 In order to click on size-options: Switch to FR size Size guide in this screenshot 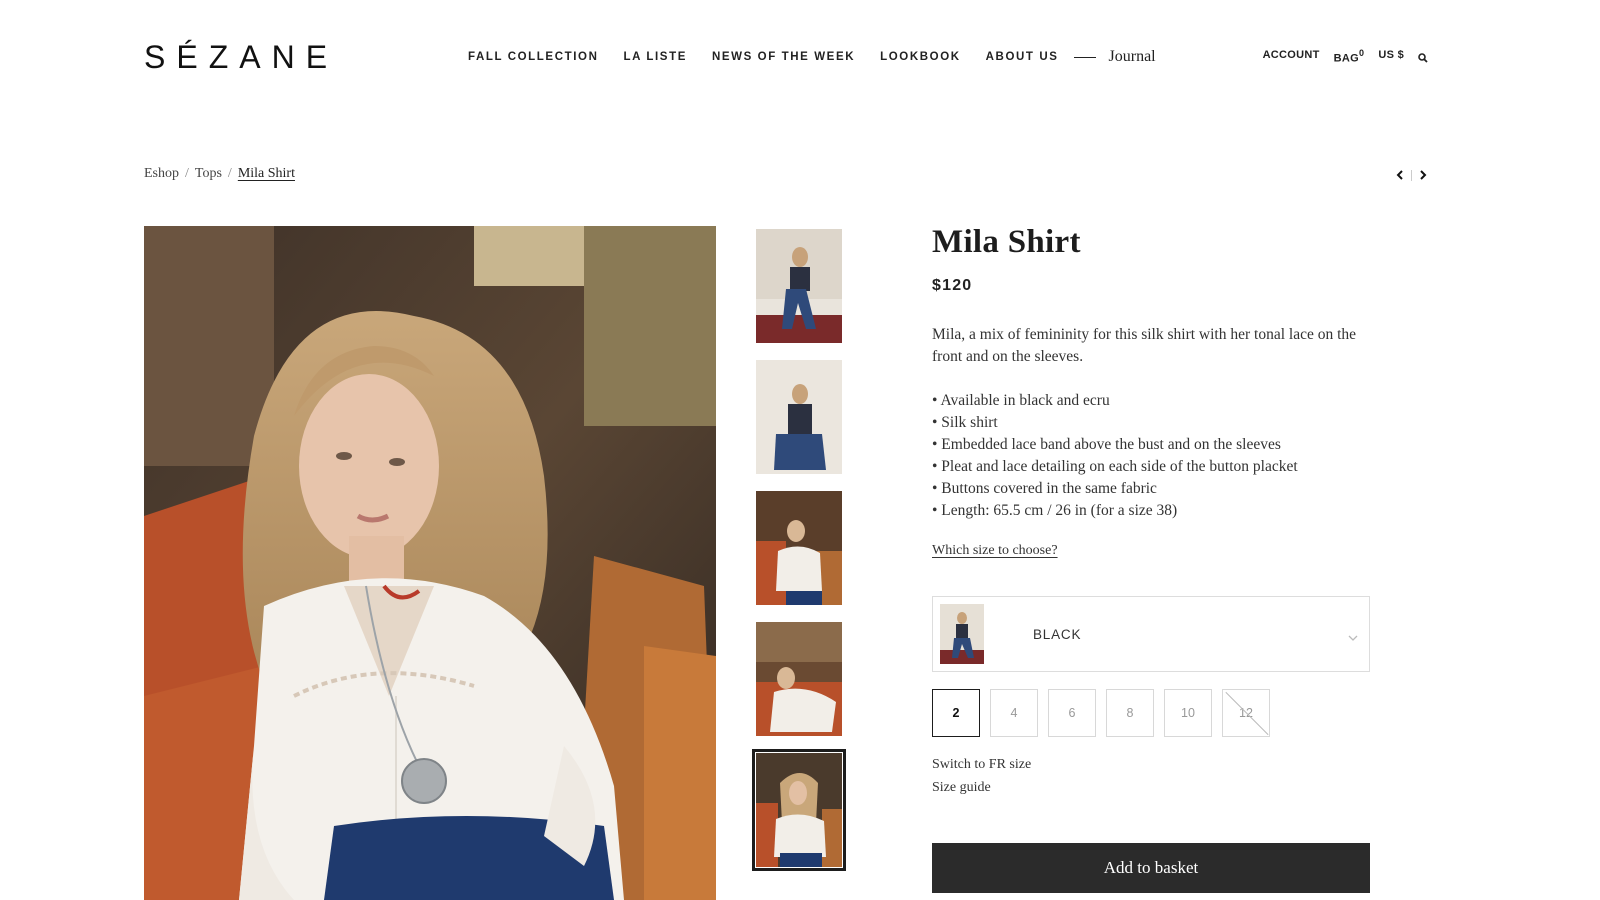, I will do `click(1151, 776)`.